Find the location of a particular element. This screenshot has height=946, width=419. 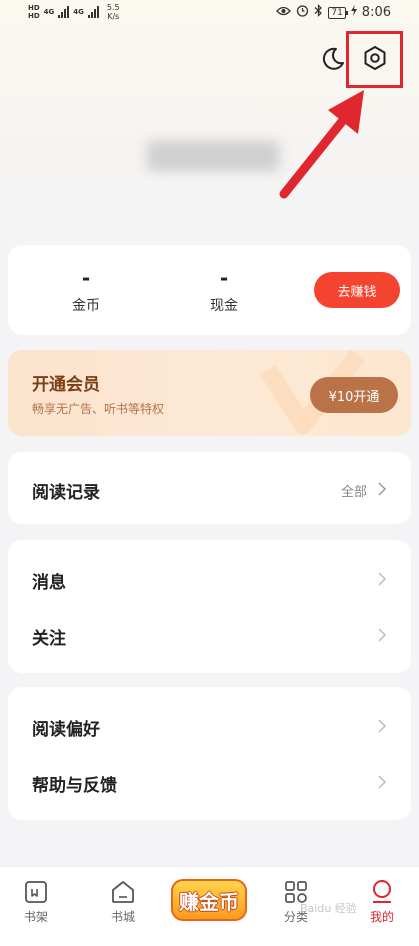

status-bar: HD HD 4G 4G 5.5 K/s 71 8:06 is located at coordinates (209, 13).